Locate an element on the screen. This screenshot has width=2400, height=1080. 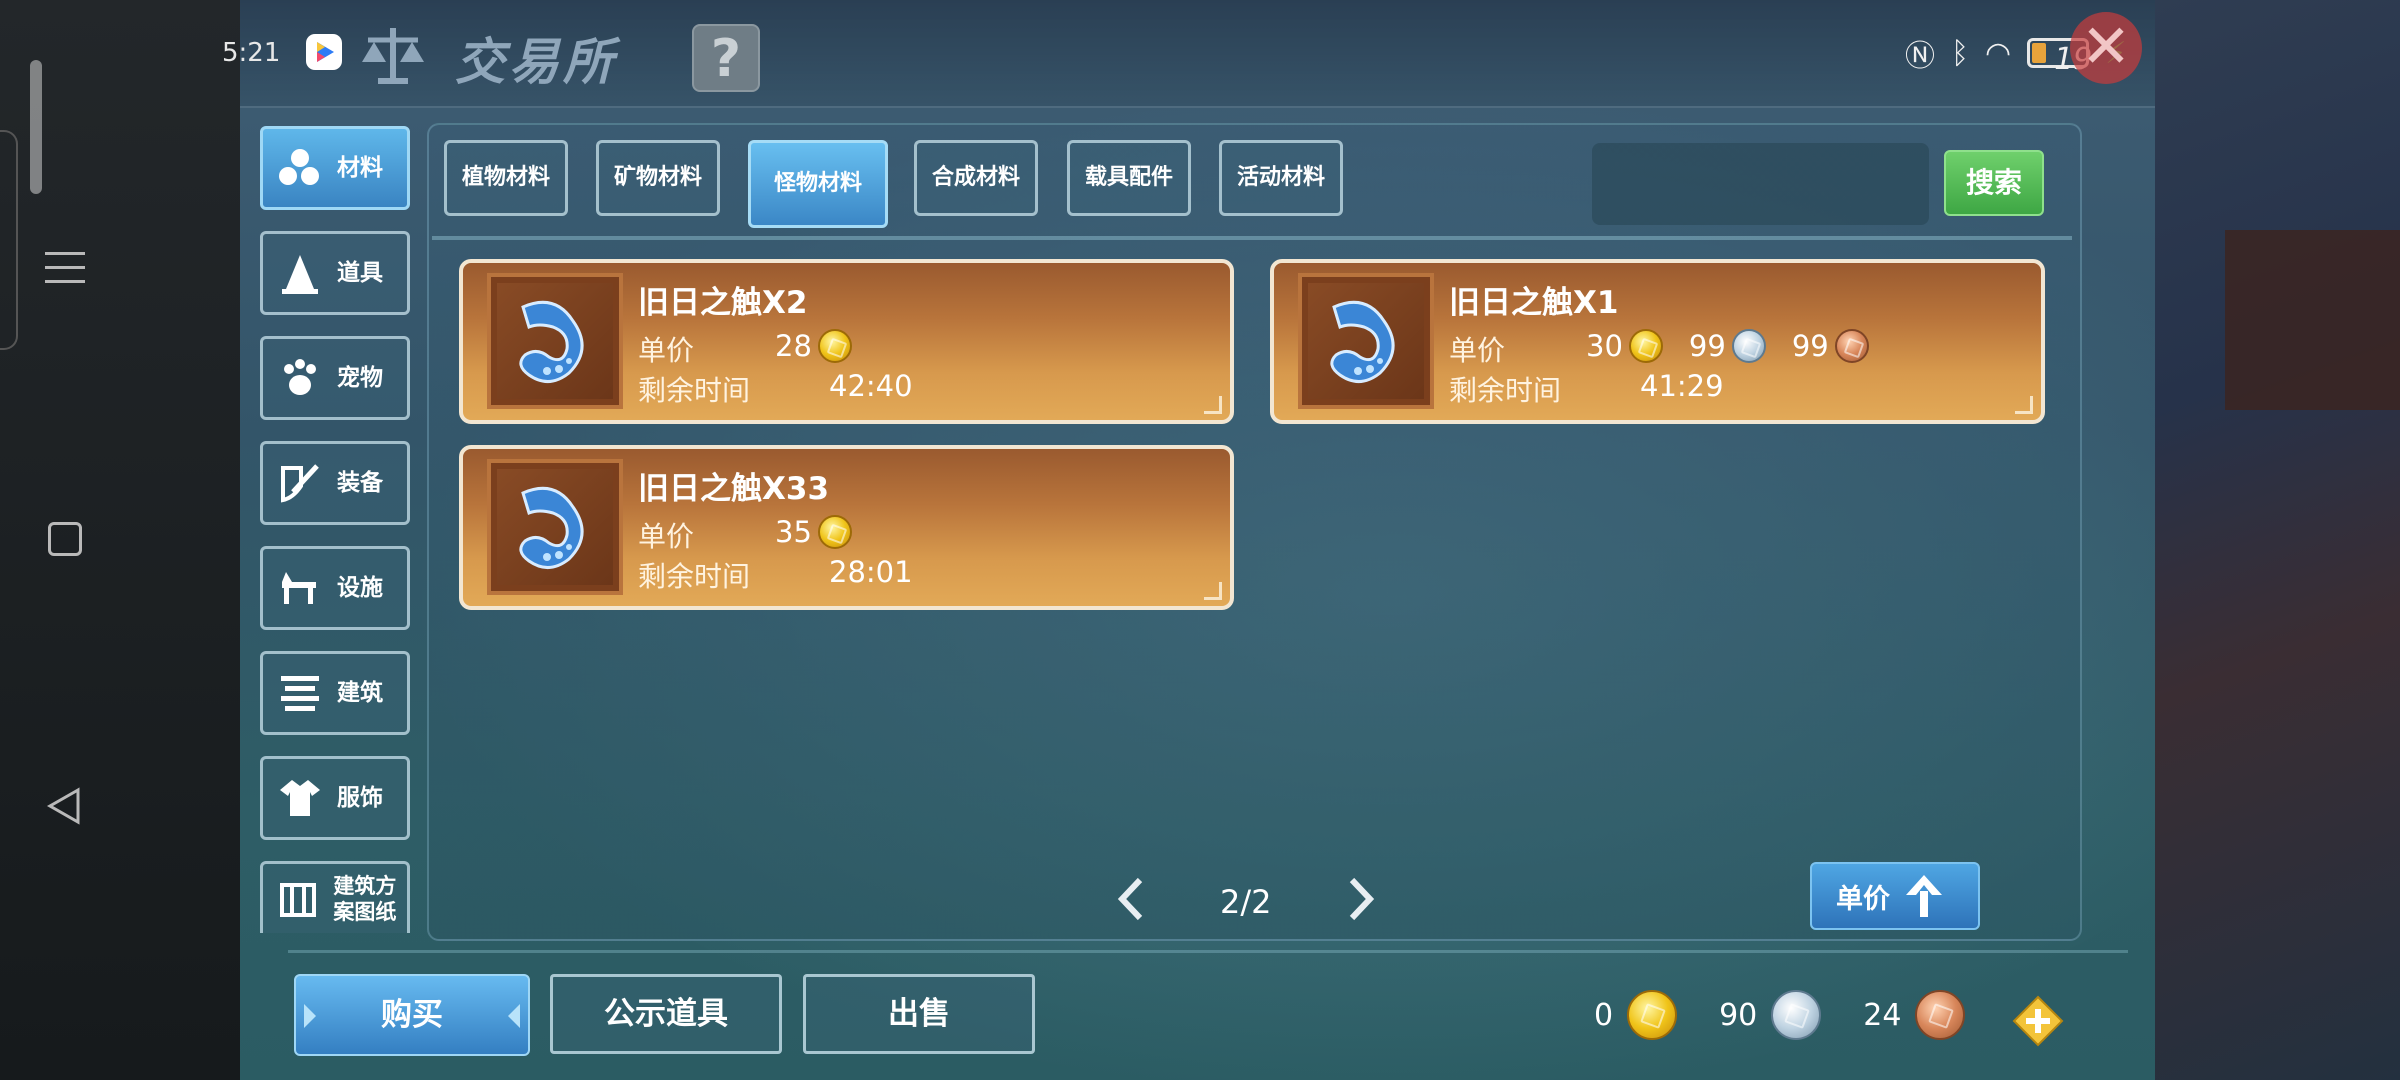
listing-card: 旧日之触X33 单价 35 剩余时间 28:01 is located at coordinates (846, 527).